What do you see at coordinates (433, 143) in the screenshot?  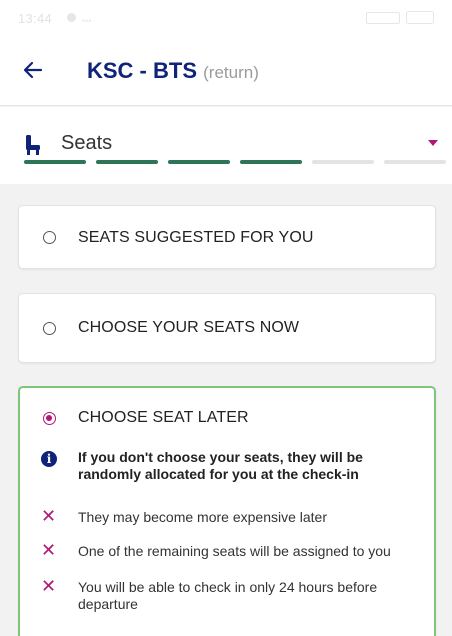 I see `caret-down-icon` at bounding box center [433, 143].